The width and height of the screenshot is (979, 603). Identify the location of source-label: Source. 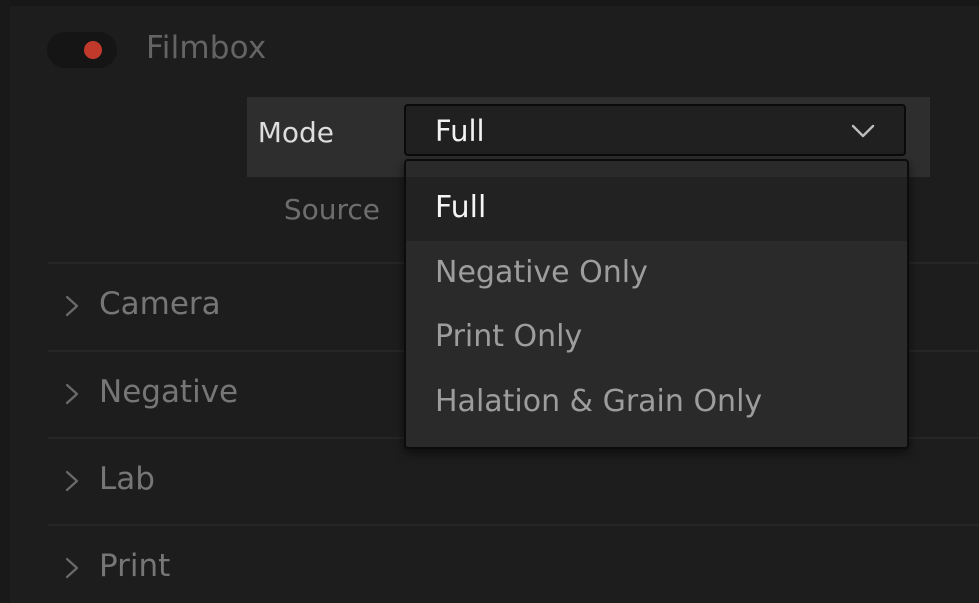
(331, 209).